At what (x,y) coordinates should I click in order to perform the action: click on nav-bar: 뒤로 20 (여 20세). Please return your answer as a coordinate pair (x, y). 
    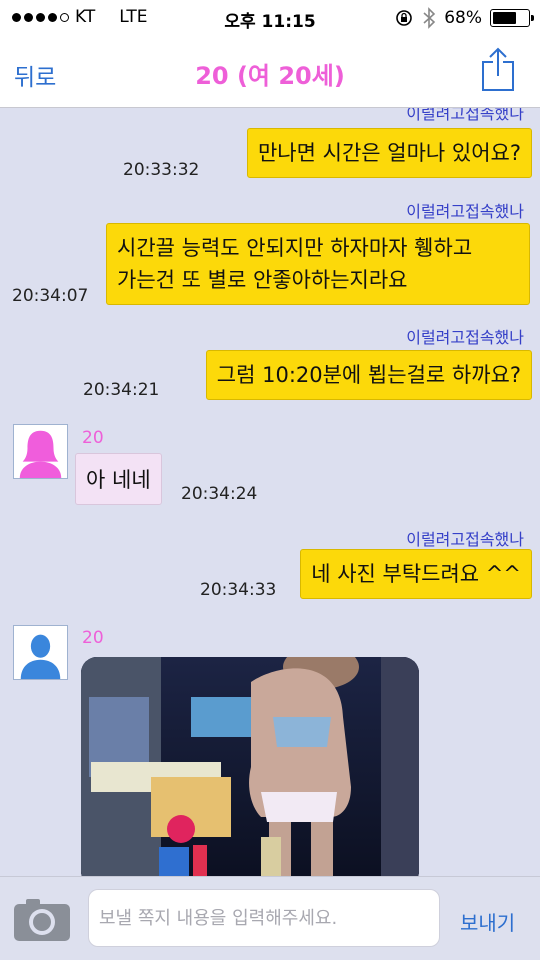
    Looking at the image, I should click on (270, 72).